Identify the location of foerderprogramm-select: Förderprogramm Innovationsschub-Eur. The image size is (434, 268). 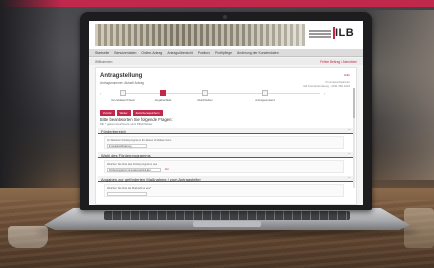
(134, 170).